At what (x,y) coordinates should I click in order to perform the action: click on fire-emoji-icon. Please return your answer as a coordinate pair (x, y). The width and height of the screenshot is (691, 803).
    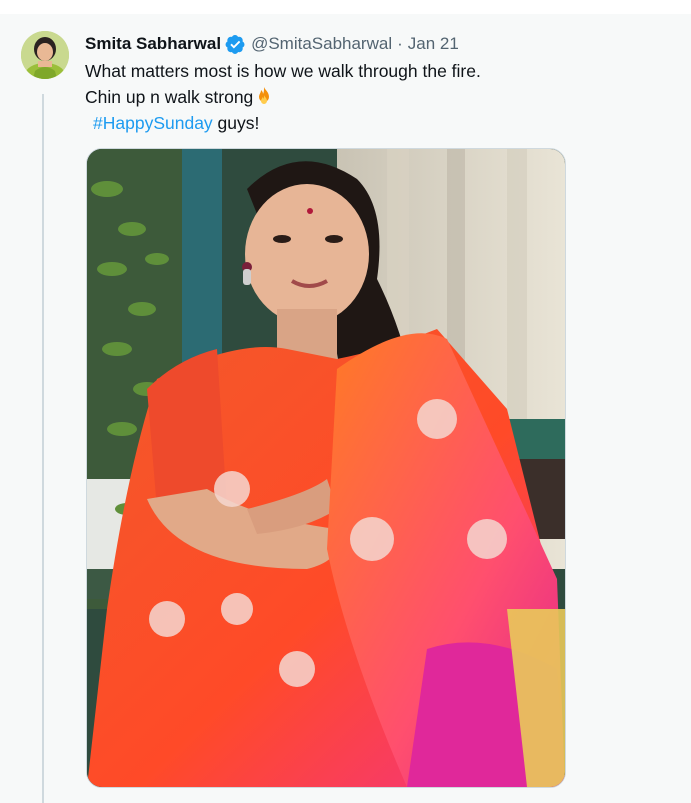
    Looking at the image, I should click on (264, 95).